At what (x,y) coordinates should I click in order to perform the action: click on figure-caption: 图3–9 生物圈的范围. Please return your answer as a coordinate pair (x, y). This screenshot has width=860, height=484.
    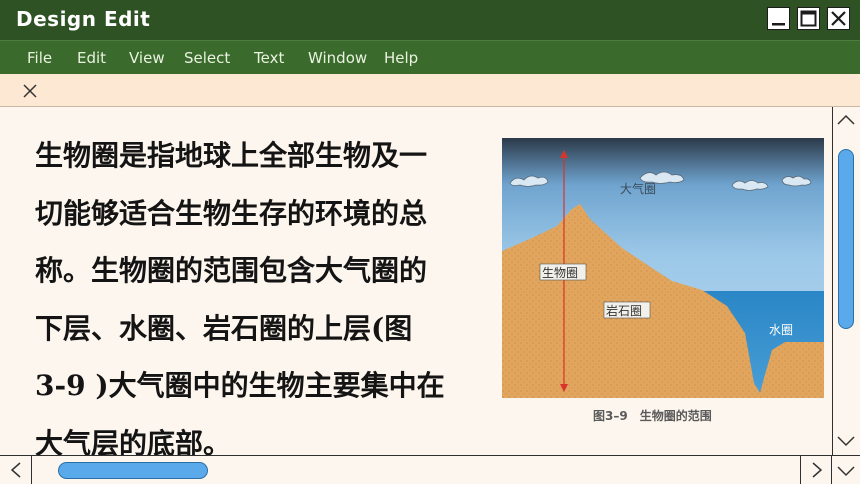
    Looking at the image, I should click on (652, 416).